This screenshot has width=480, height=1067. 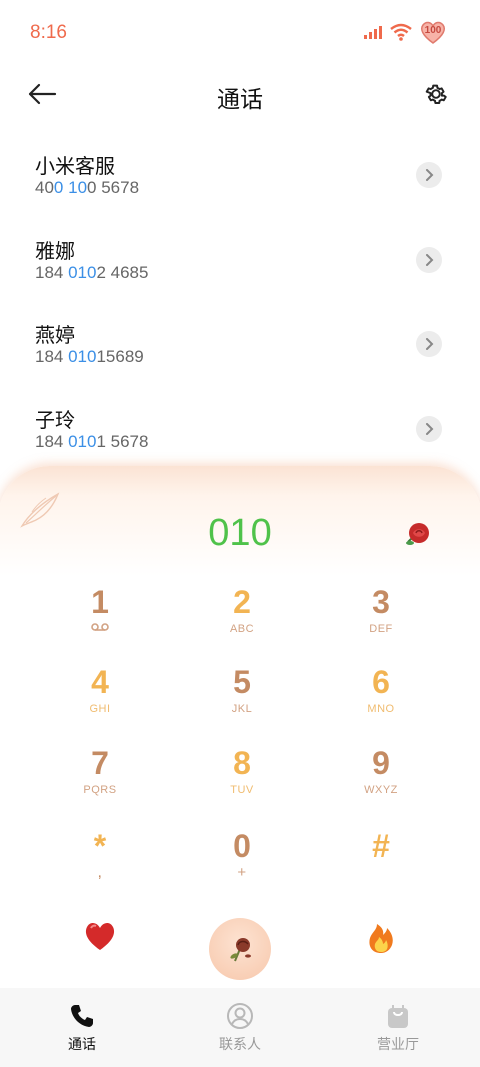 I want to click on fire-icon, so click(x=381, y=938).